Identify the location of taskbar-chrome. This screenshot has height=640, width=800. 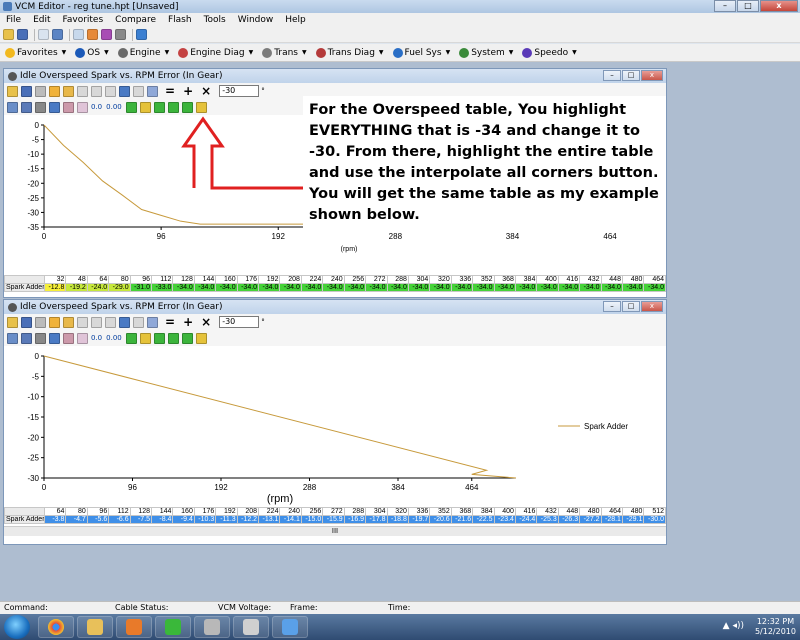
(56, 627).